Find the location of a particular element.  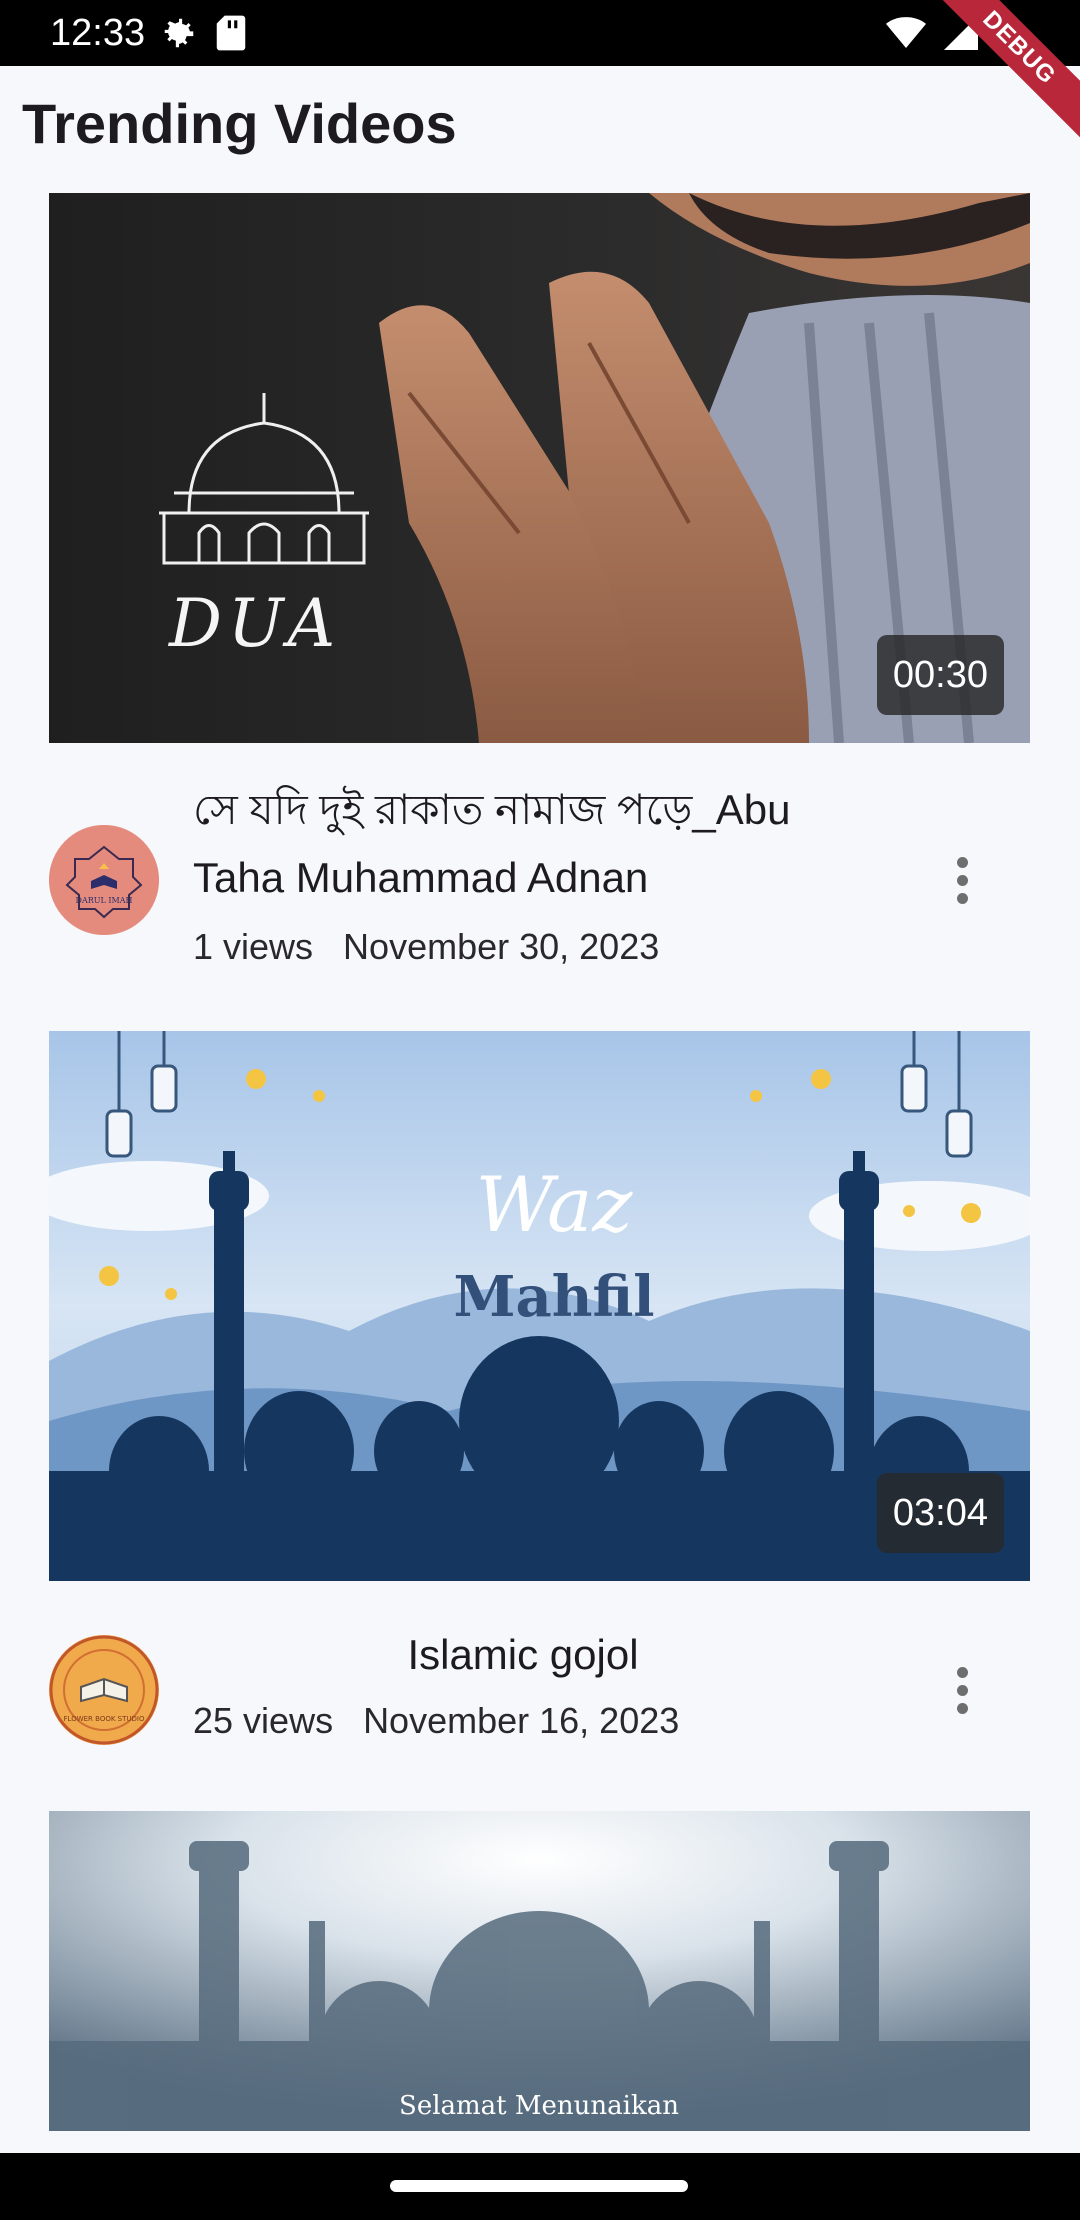

upload-date: November 16, 2023 is located at coordinates (521, 1720).